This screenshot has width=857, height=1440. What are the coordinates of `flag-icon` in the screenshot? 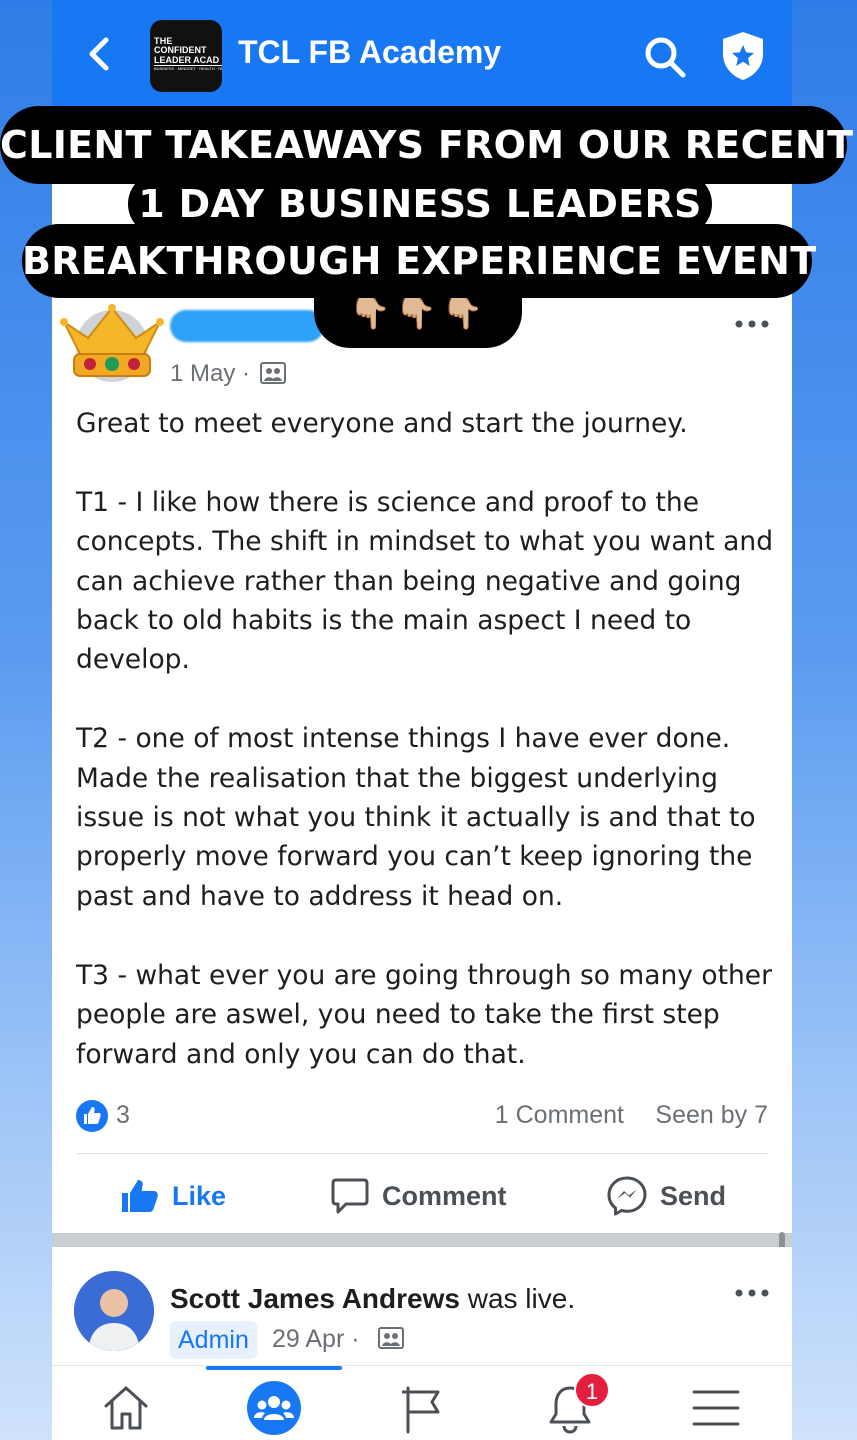 It's located at (424, 1408).